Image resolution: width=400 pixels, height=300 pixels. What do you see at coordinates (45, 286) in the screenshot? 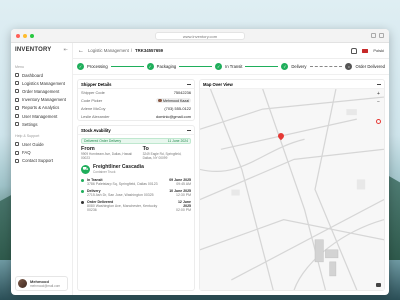
I see `user-email: mehmood@mail.com` at bounding box center [45, 286].